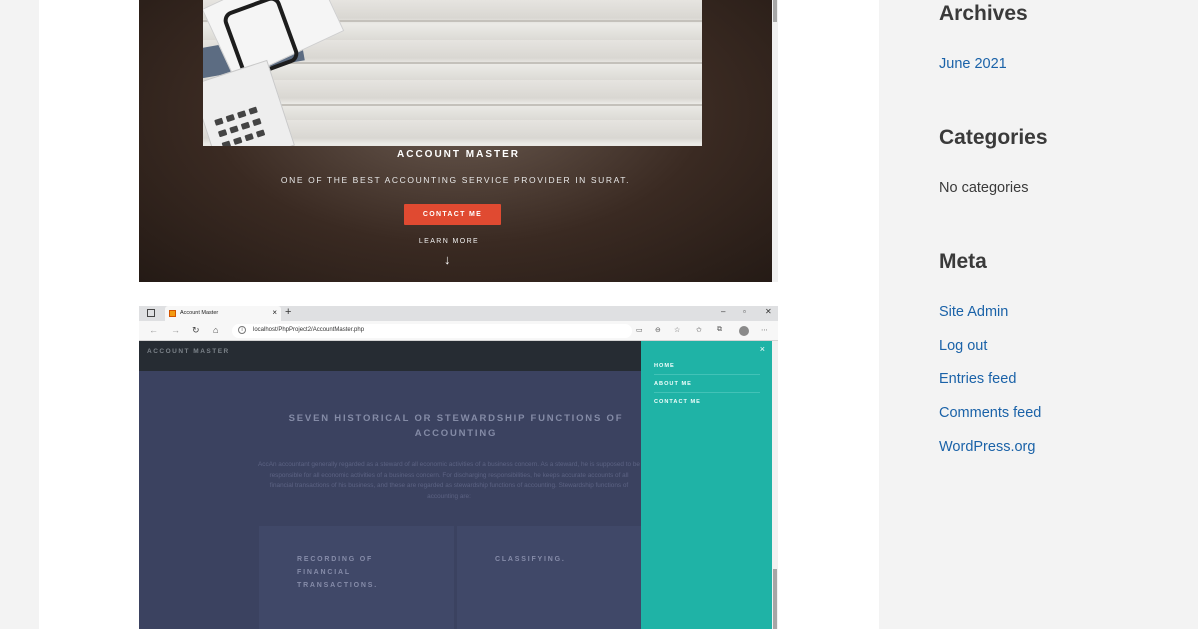  Describe the element at coordinates (215, 330) in the screenshot. I see `home-icon: ⌂` at that location.